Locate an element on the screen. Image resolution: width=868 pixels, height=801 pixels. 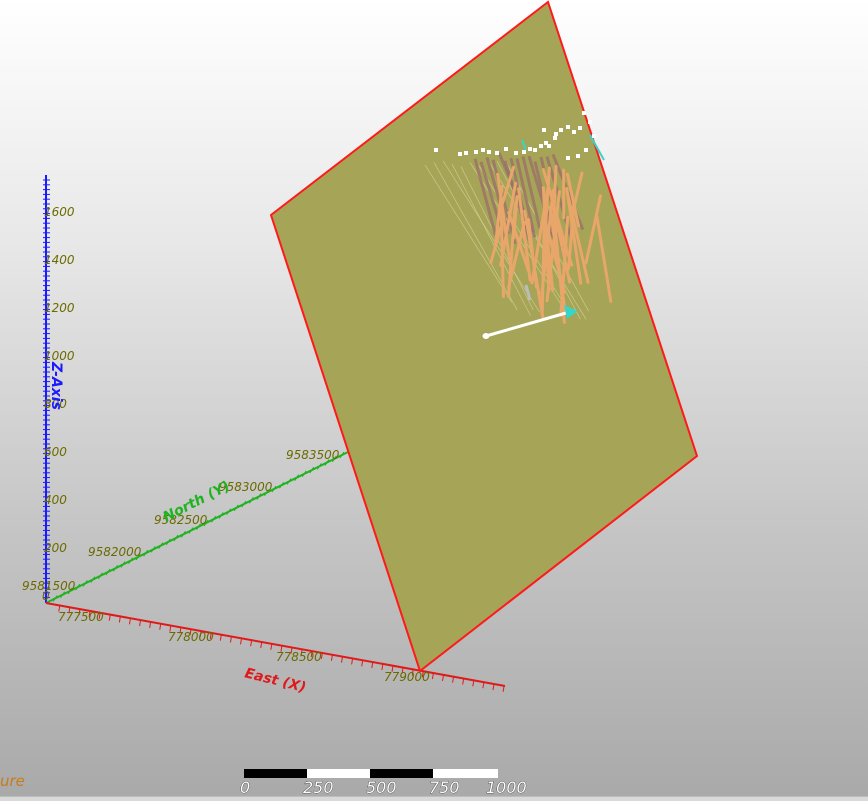
x-tick-label: 778500 is located at coordinates (299, 657).